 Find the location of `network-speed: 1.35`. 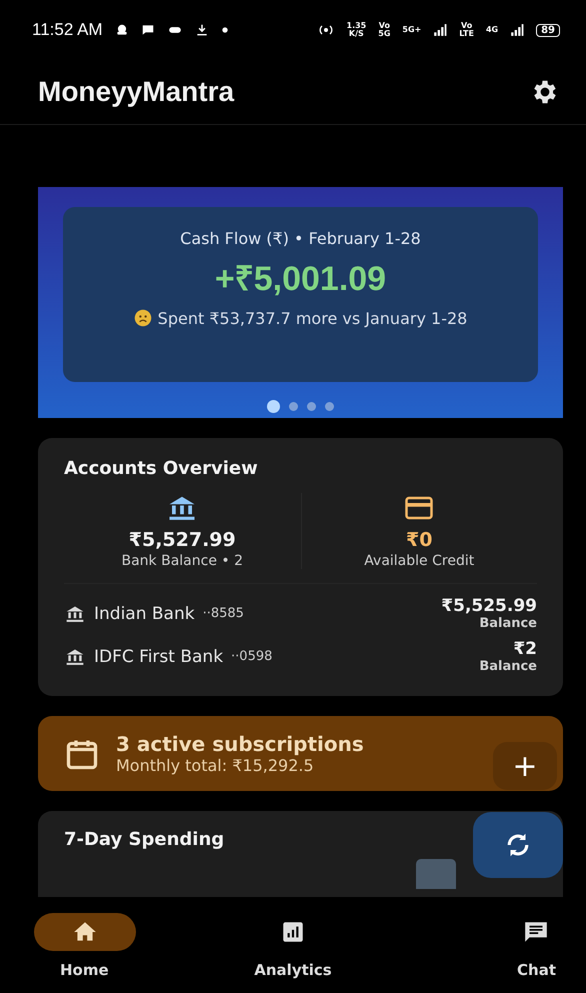

network-speed: 1.35 is located at coordinates (356, 26).